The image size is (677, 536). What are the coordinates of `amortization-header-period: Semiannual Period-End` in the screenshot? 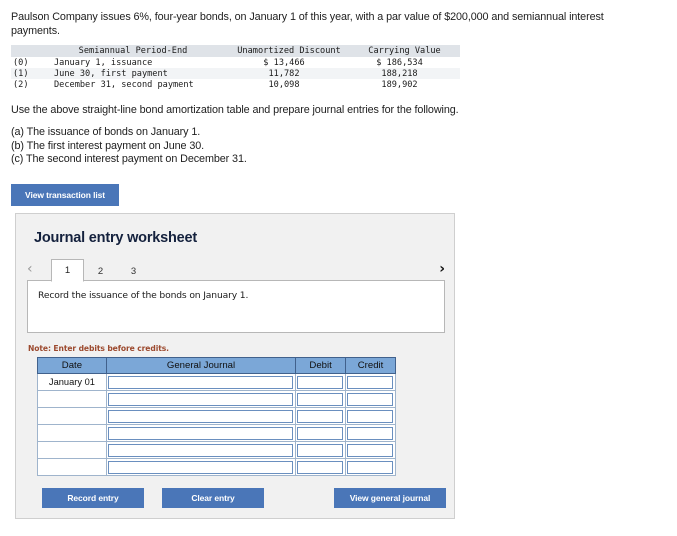 It's located at (133, 51).